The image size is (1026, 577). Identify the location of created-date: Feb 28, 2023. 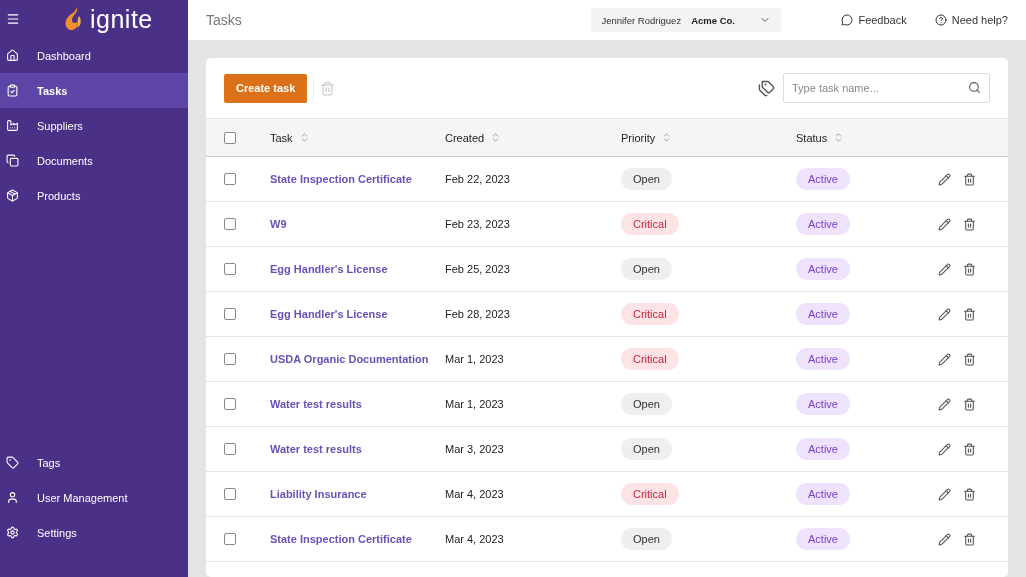
(478, 314).